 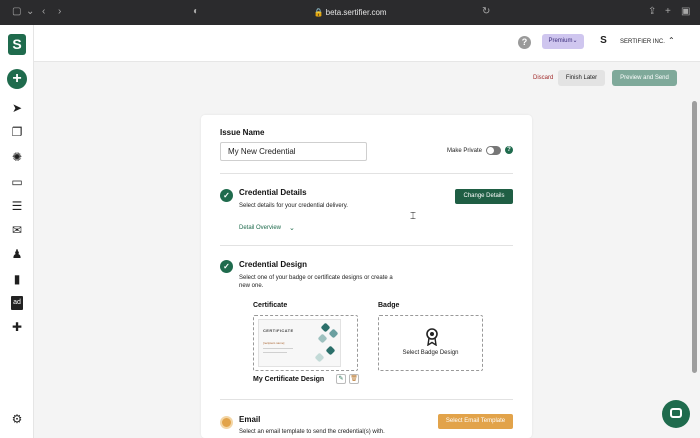 What do you see at coordinates (278, 330) in the screenshot?
I see `certificate-thumb-title: CERTIFICATE` at bounding box center [278, 330].